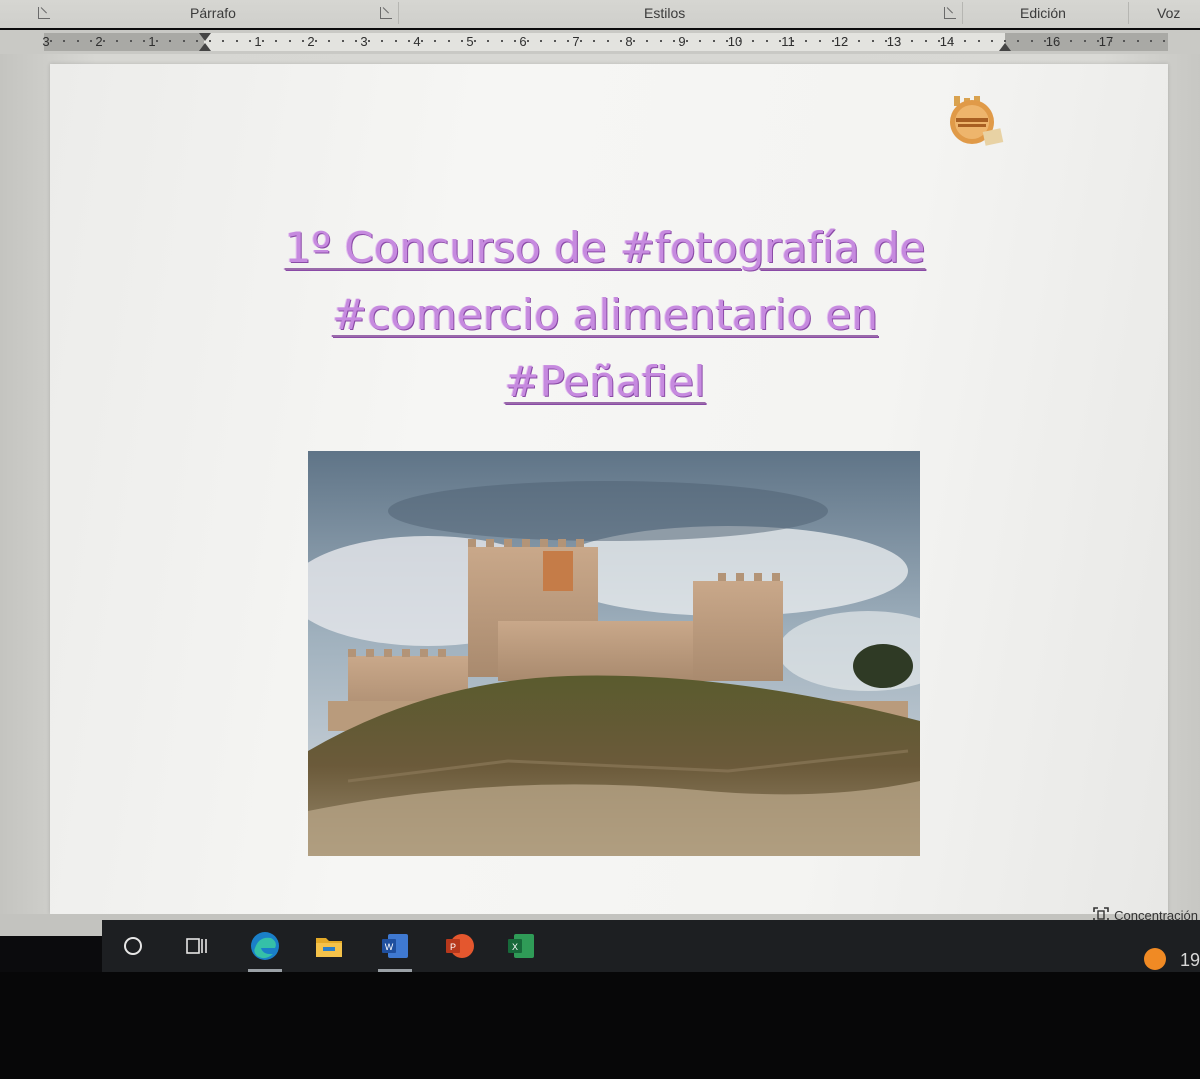  Describe the element at coordinates (1005, 47) in the screenshot. I see `right-indent-marker` at that location.